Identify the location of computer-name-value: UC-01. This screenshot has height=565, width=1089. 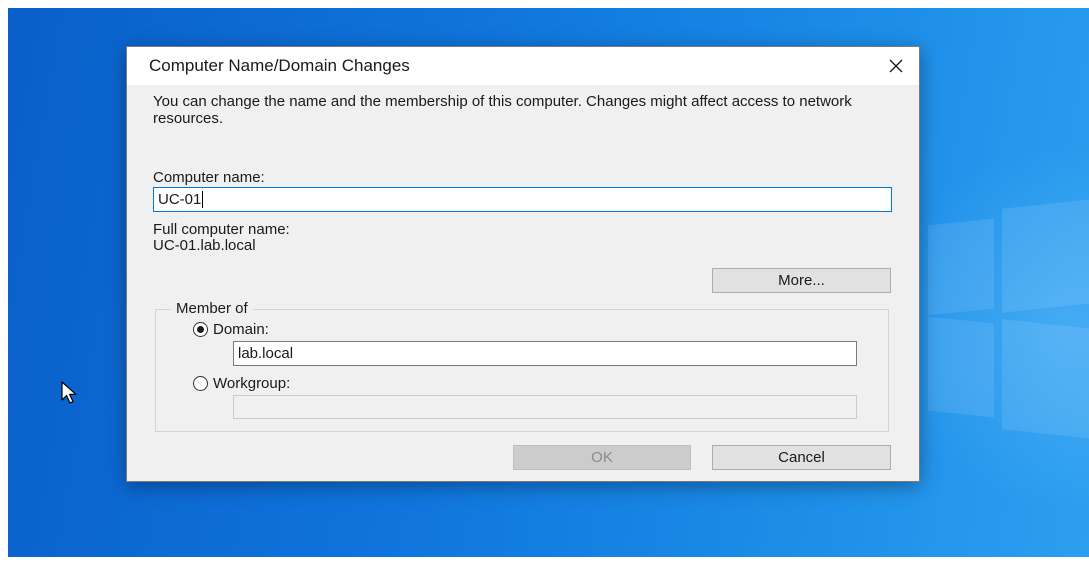
(180, 199).